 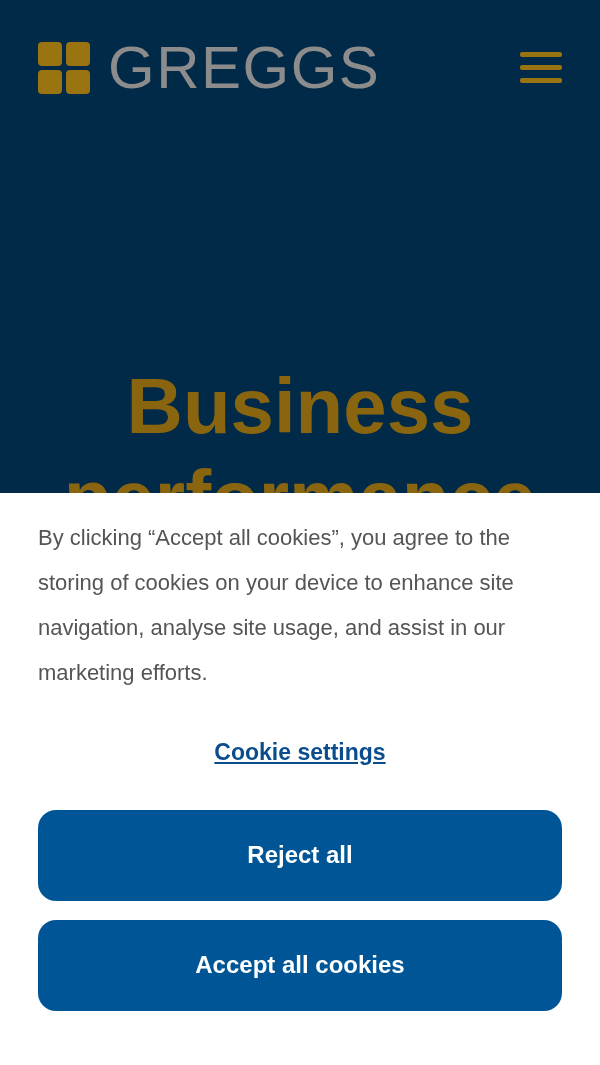 What do you see at coordinates (300, 752) in the screenshot?
I see `cookie-settings-link: Cookie settings` at bounding box center [300, 752].